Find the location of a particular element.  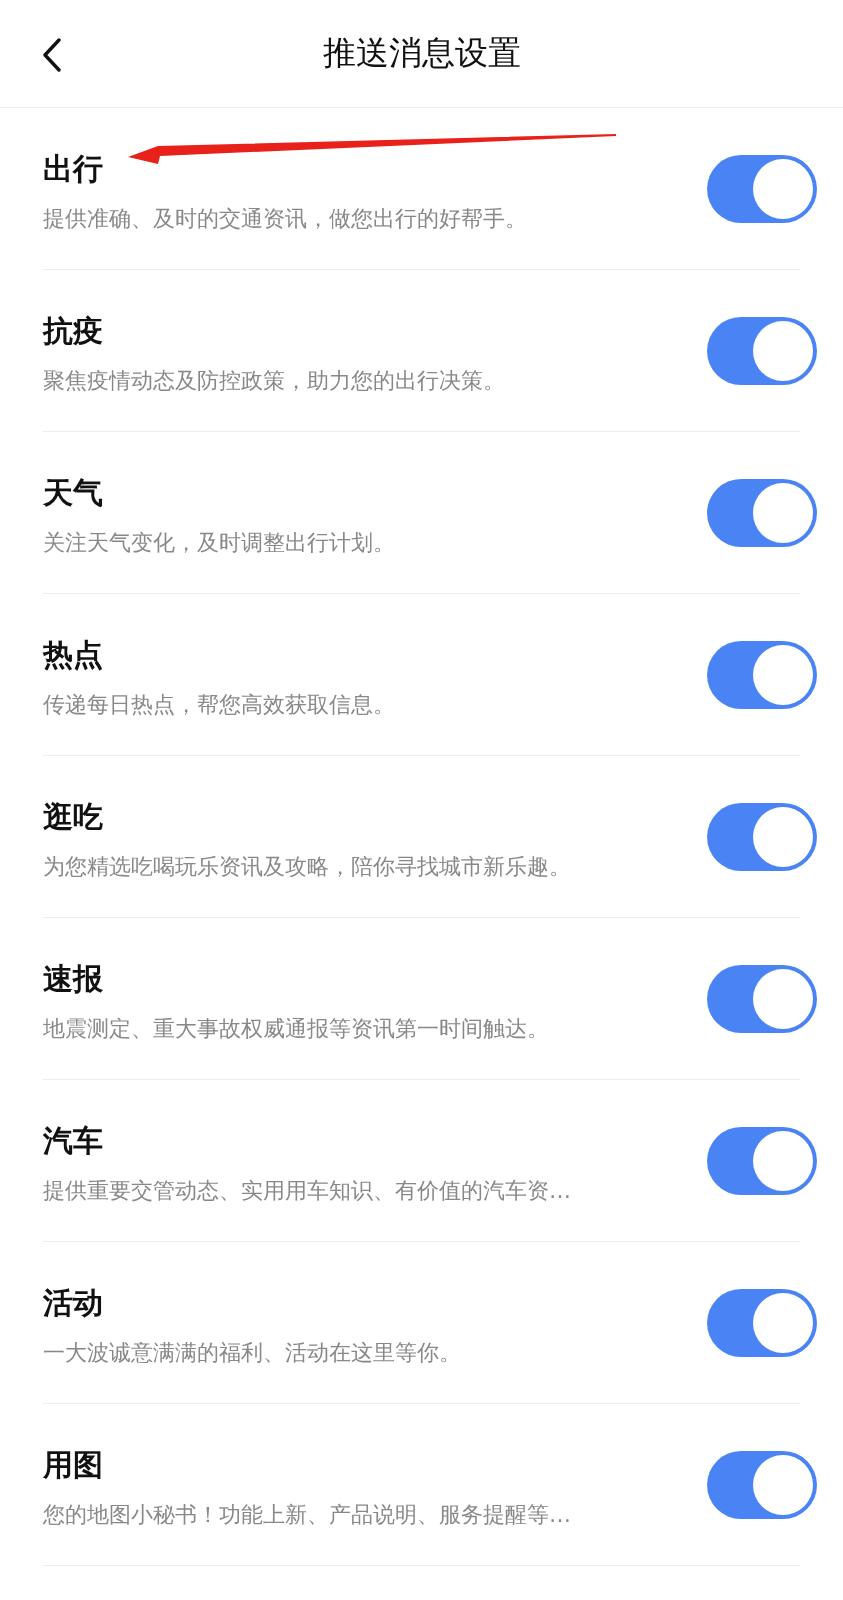

back-icon is located at coordinates (52, 55).